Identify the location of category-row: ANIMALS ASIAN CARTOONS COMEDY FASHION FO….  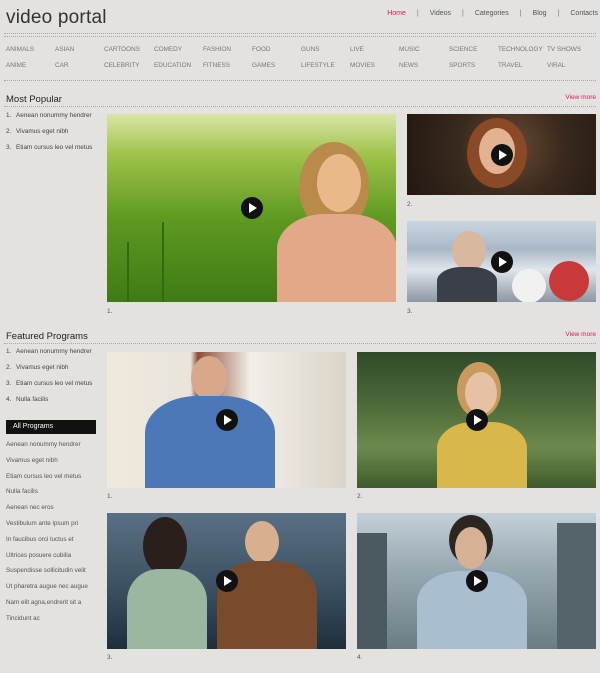
(302, 54).